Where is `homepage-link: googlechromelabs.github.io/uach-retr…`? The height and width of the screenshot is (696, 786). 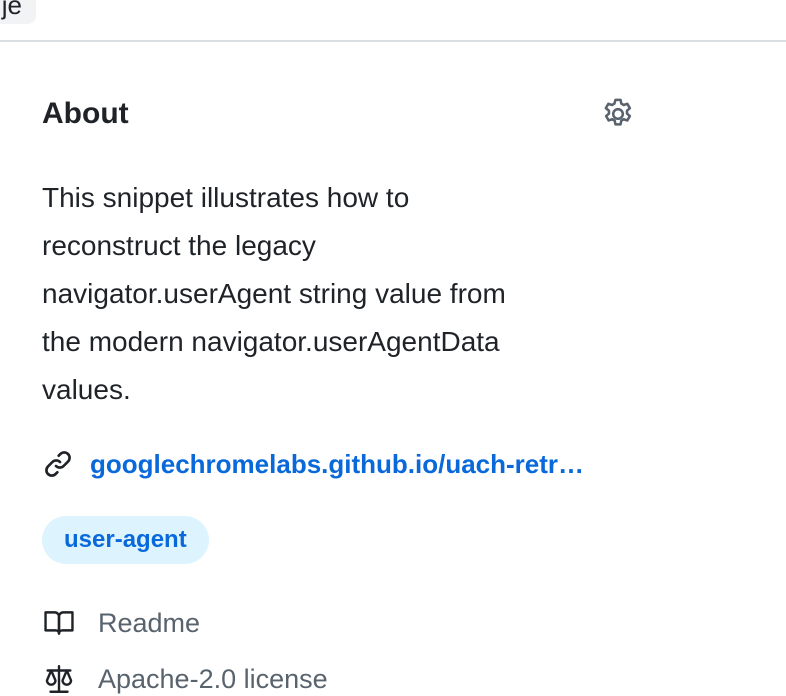
homepage-link: googlechromelabs.github.io/uach-retr… is located at coordinates (337, 464).